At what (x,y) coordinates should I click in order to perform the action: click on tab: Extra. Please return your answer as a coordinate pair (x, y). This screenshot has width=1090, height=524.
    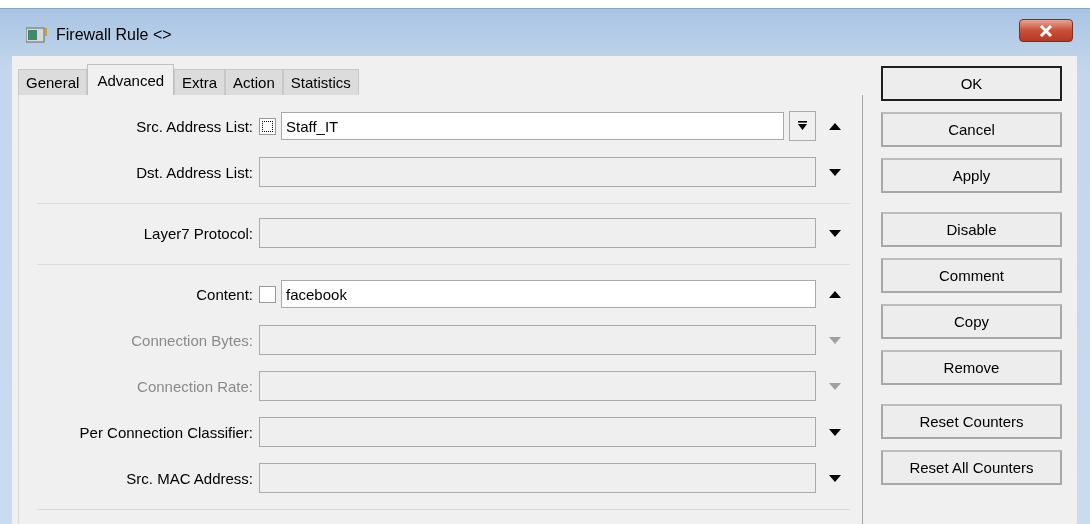
    Looking at the image, I should click on (200, 82).